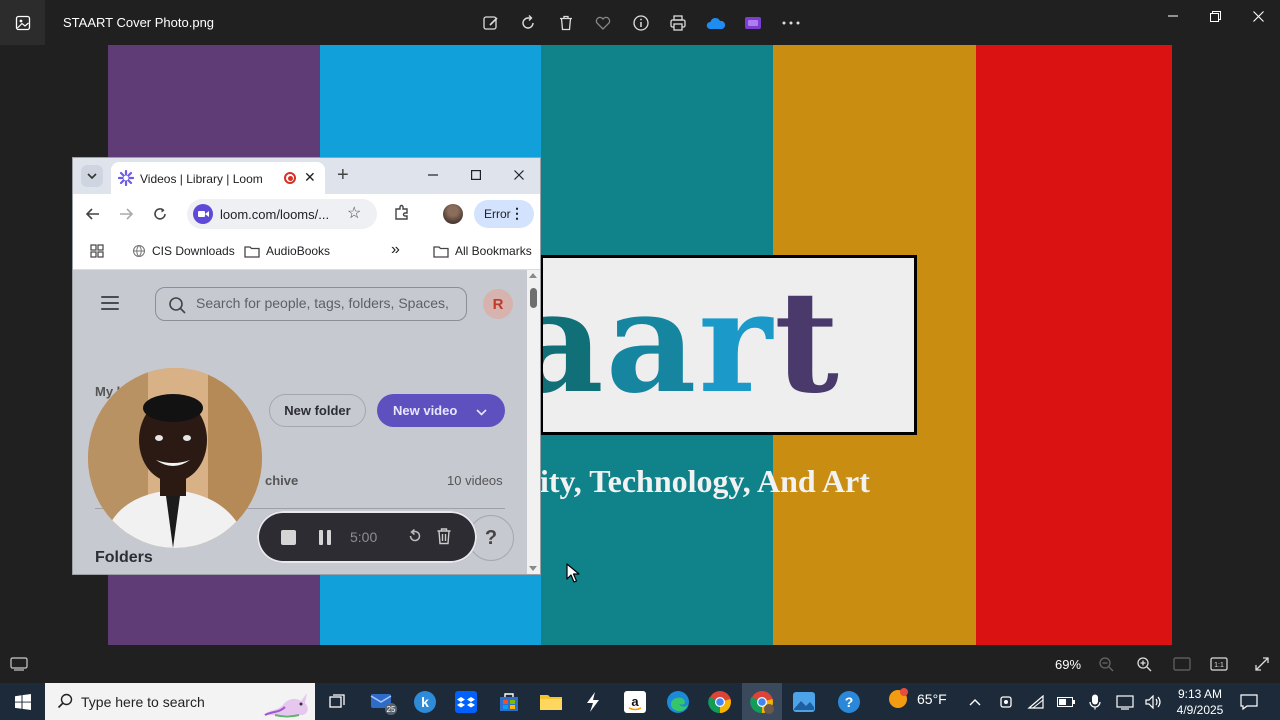 This screenshot has height=720, width=1280. I want to click on bookmark-all-bookmarks: All Bookmarks, so click(482, 251).